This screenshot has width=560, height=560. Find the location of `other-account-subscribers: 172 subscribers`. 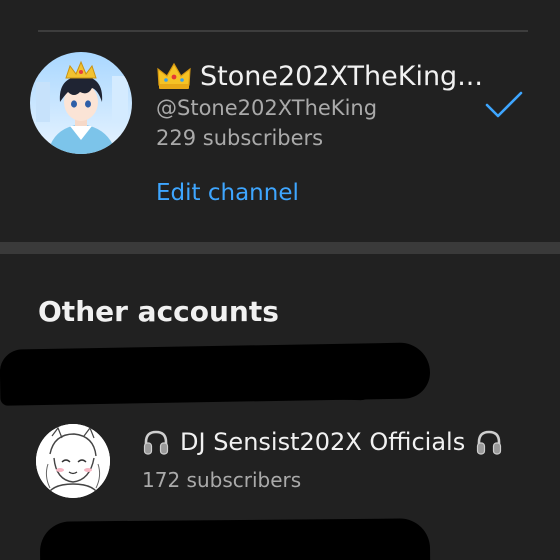

other-account-subscribers: 172 subscribers is located at coordinates (222, 480).